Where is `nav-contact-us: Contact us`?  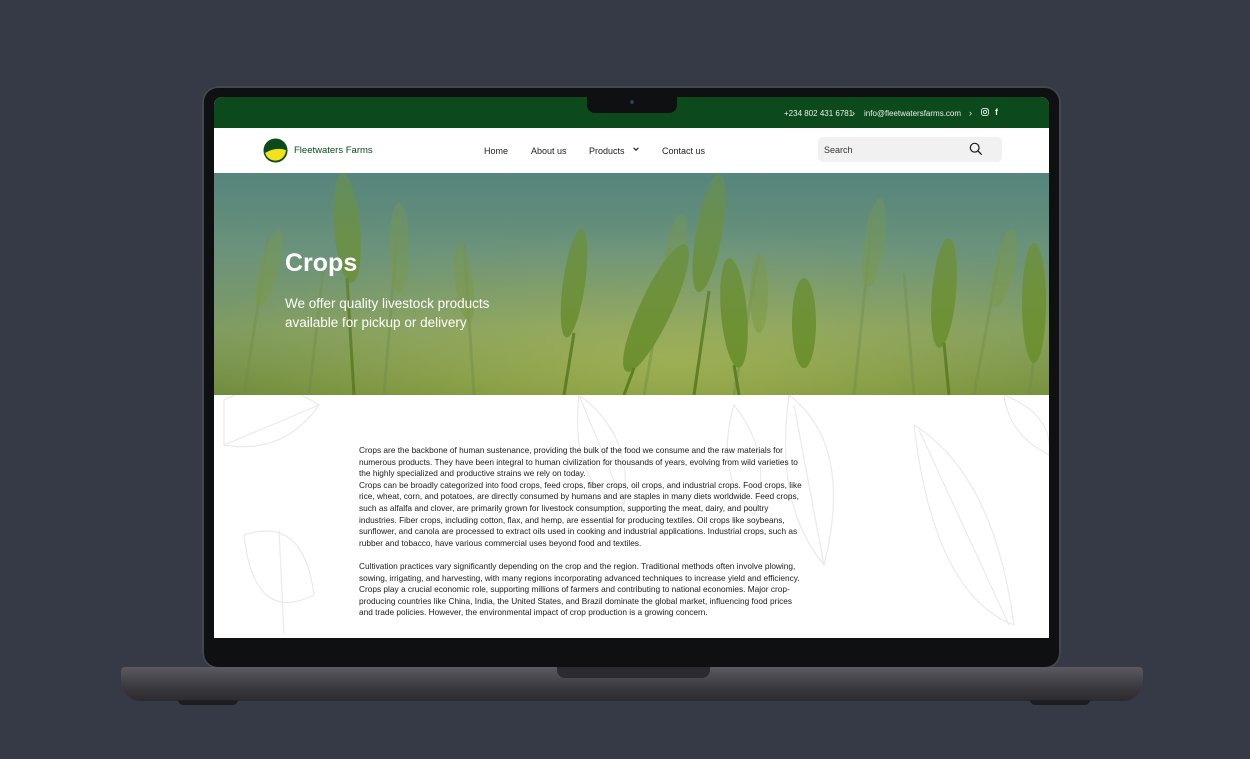 nav-contact-us: Contact us is located at coordinates (683, 151).